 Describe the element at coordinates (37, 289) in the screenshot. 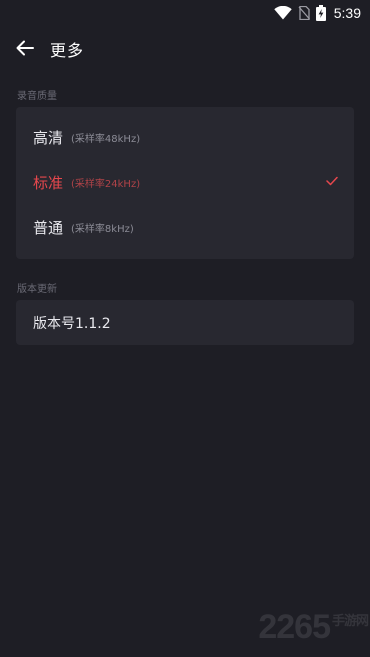

I see `update-section-label: 版本更新` at that location.